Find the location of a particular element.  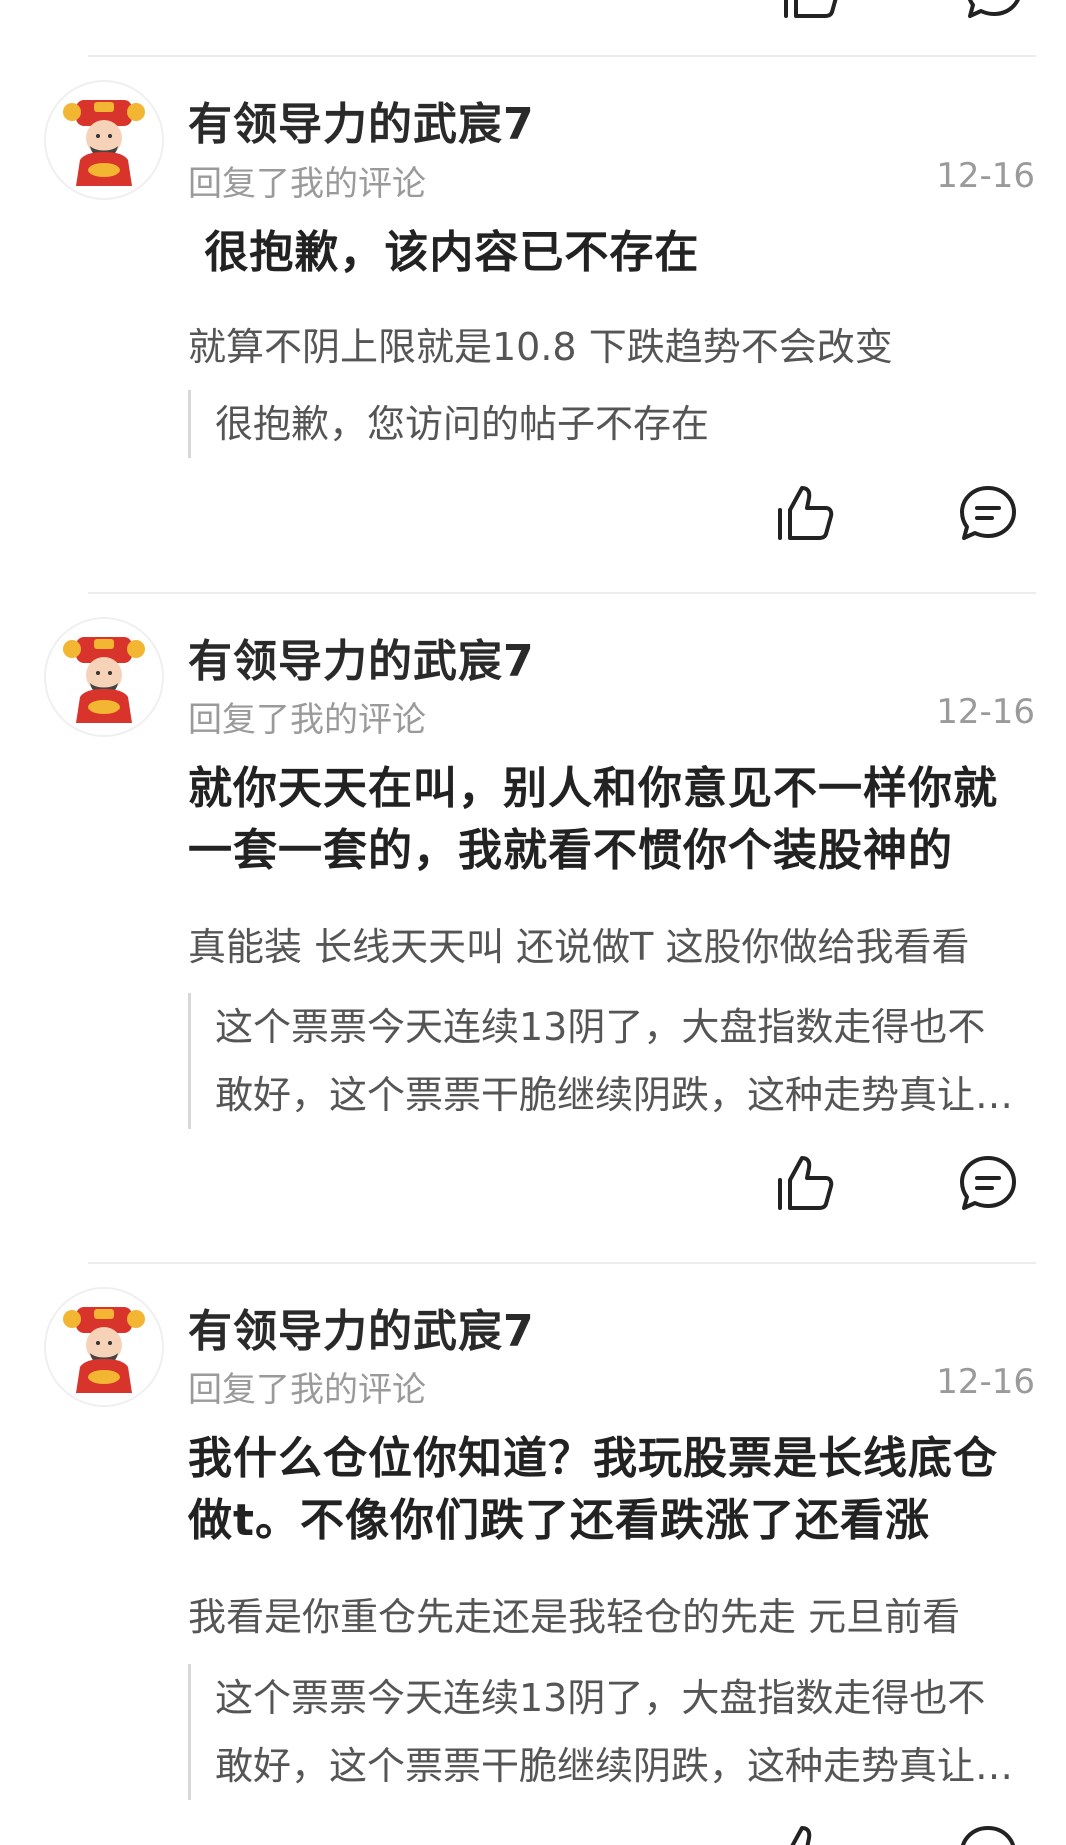

reply-content: 很抱歉，该内容已不存在 is located at coordinates (613, 253).